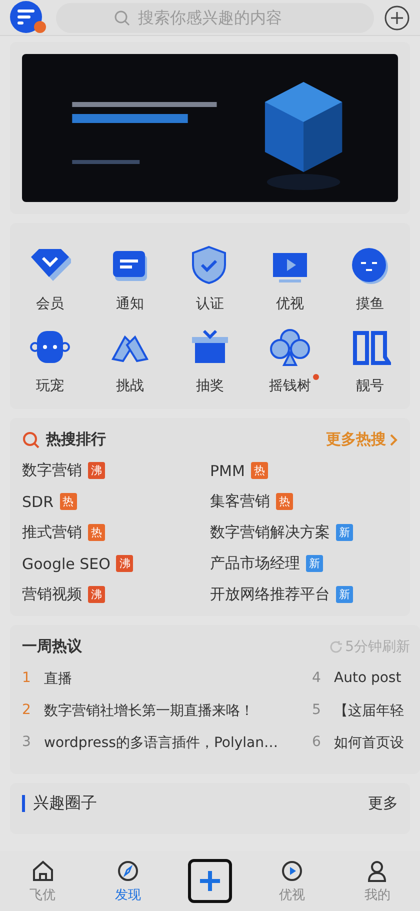 This screenshot has height=911, width=420. What do you see at coordinates (255, 563) in the screenshot?
I see `hot-search-link: 产品市场经理` at bounding box center [255, 563].